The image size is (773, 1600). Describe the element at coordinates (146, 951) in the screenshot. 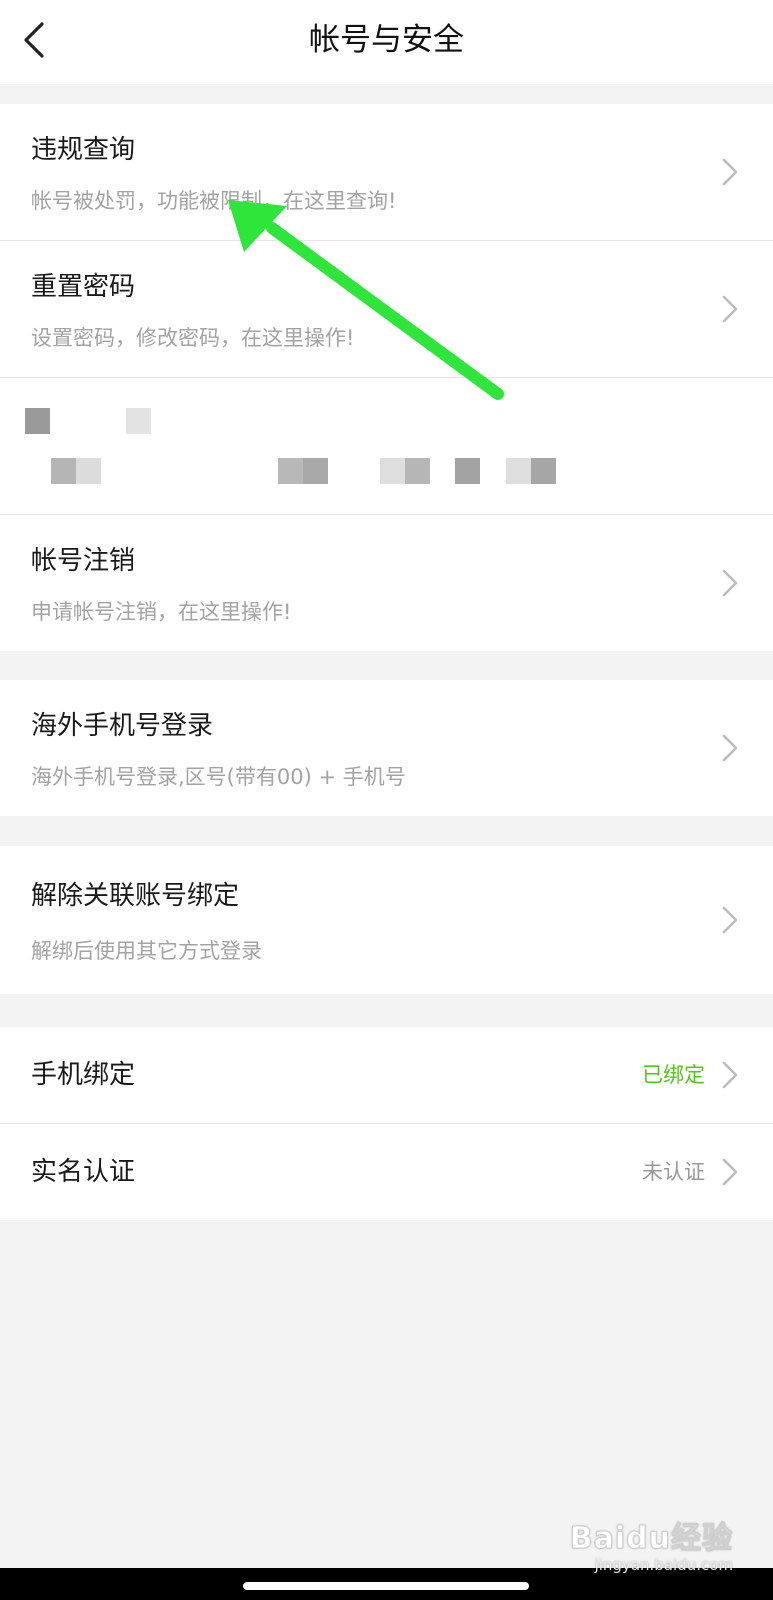

I see `unbind-linked-accounts-subtitle: 解绑后使用其它方式登录` at that location.